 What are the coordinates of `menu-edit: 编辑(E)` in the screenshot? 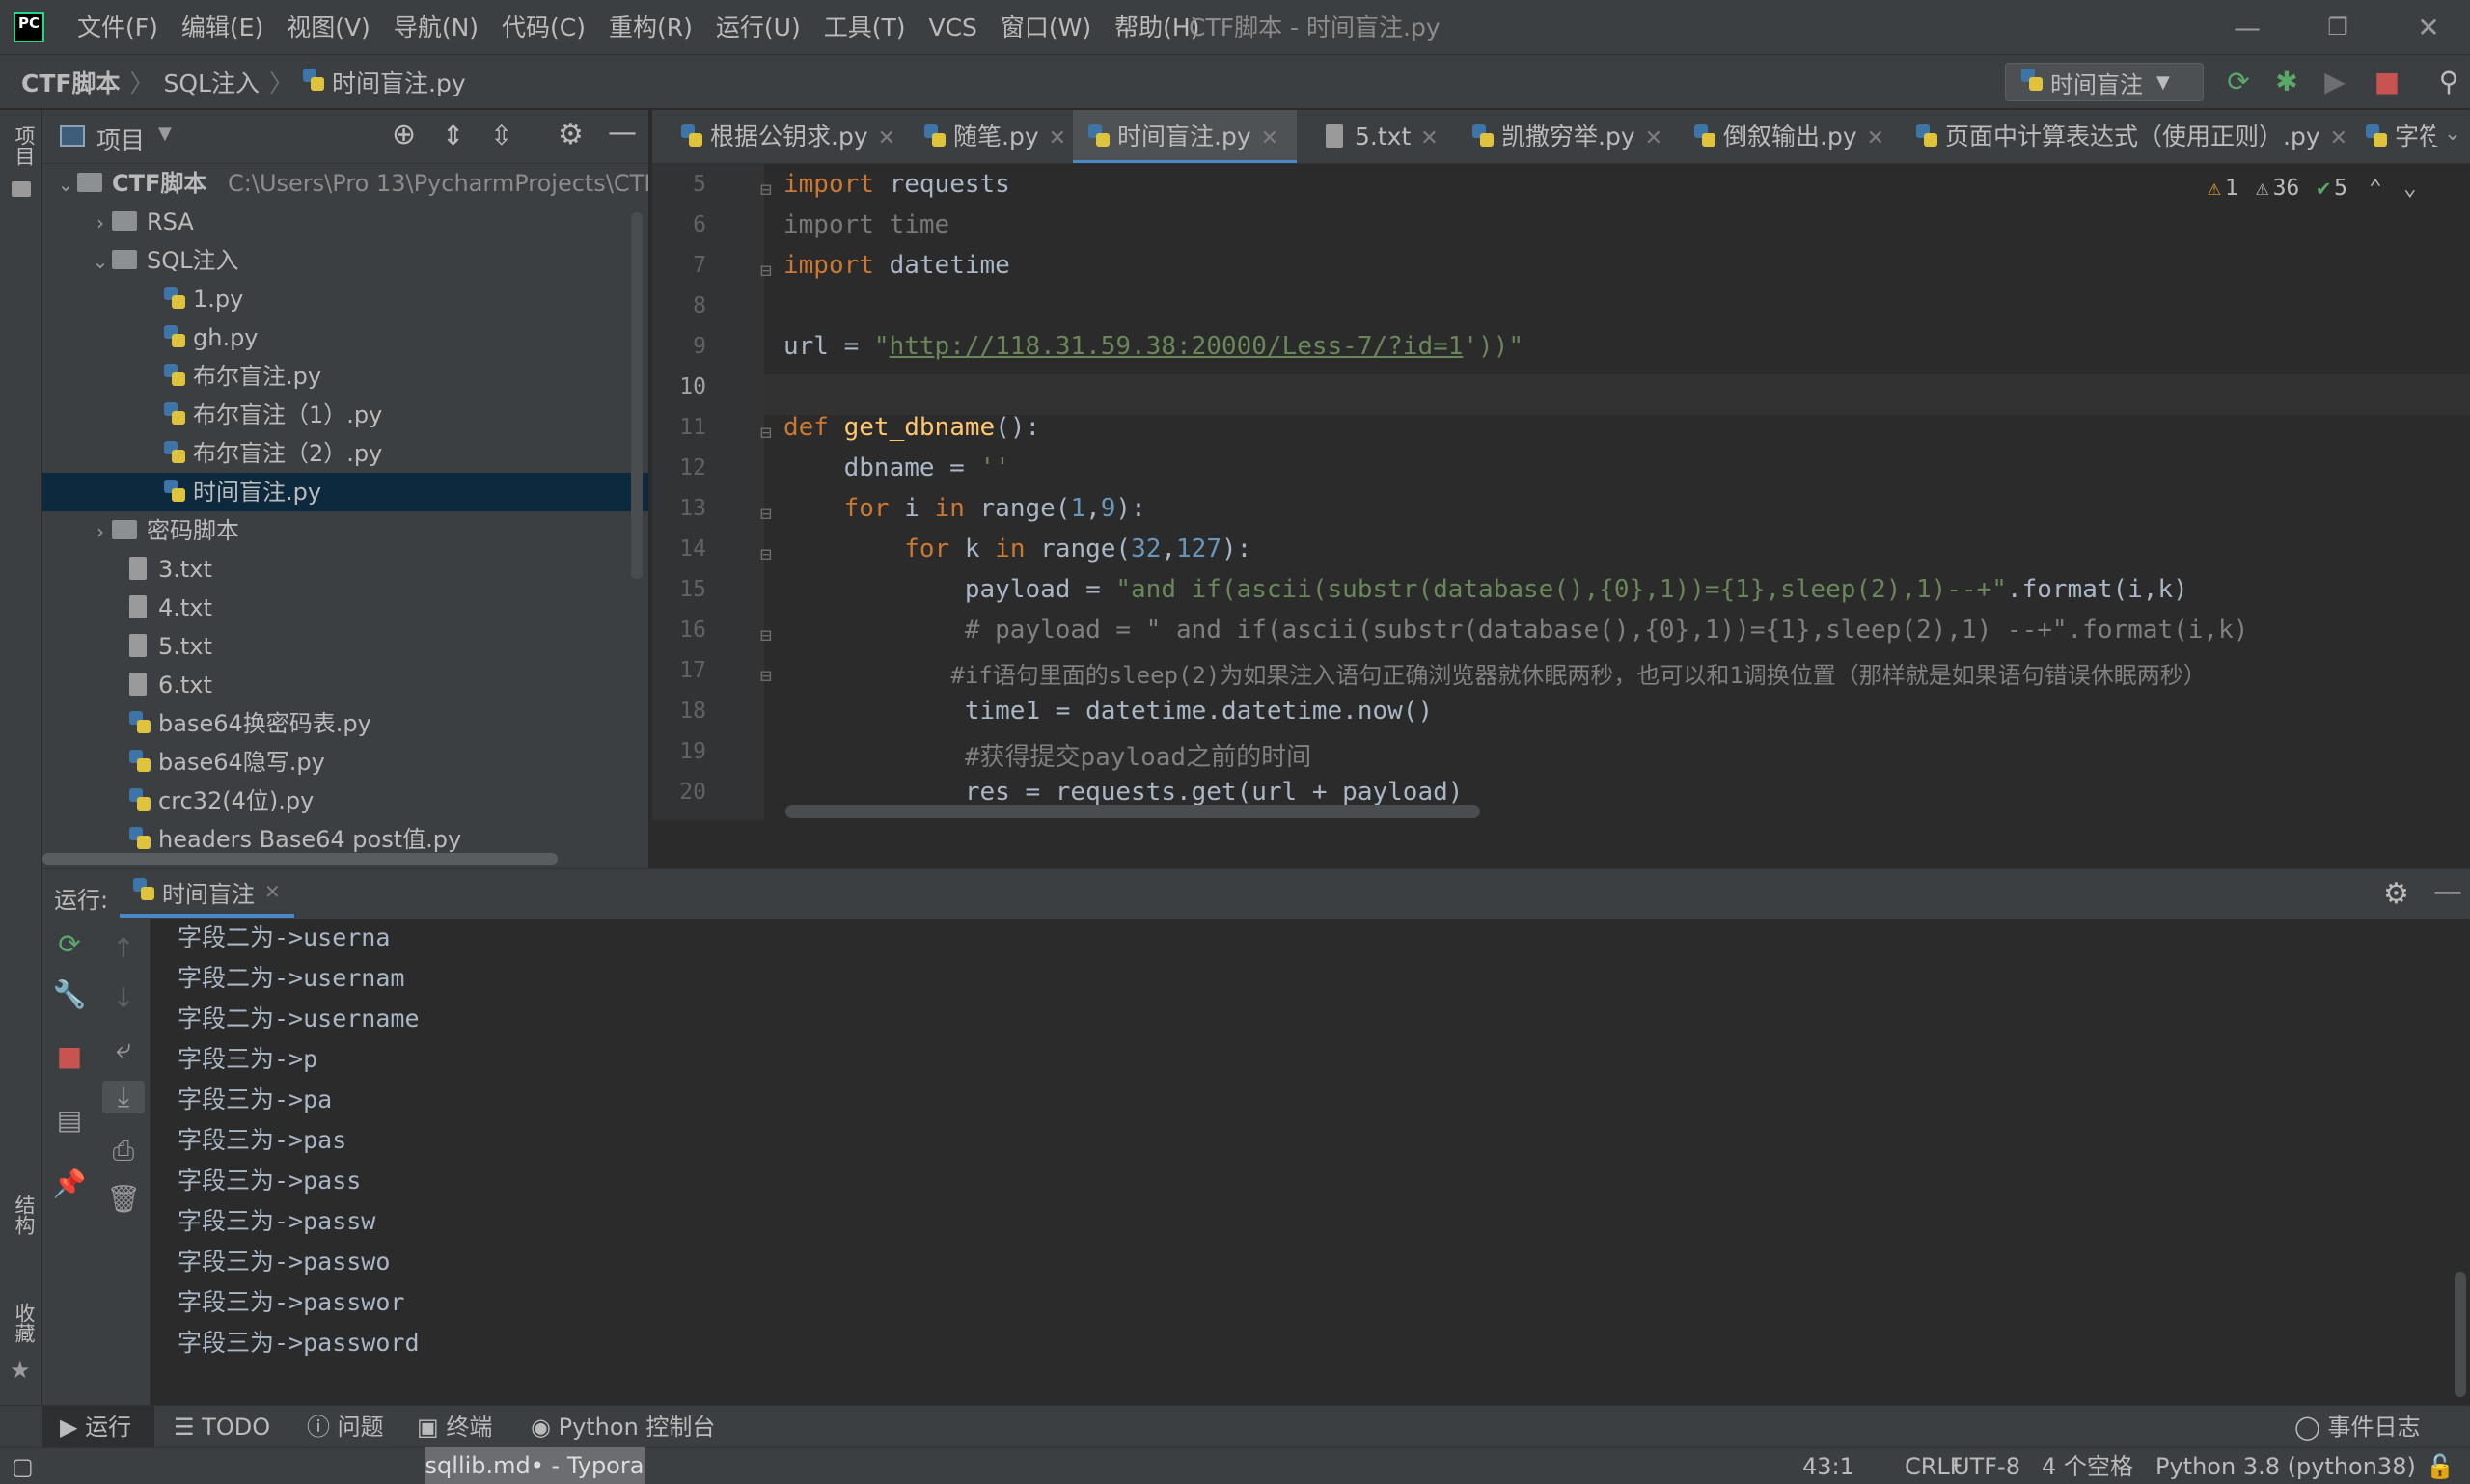 It's located at (222, 27).